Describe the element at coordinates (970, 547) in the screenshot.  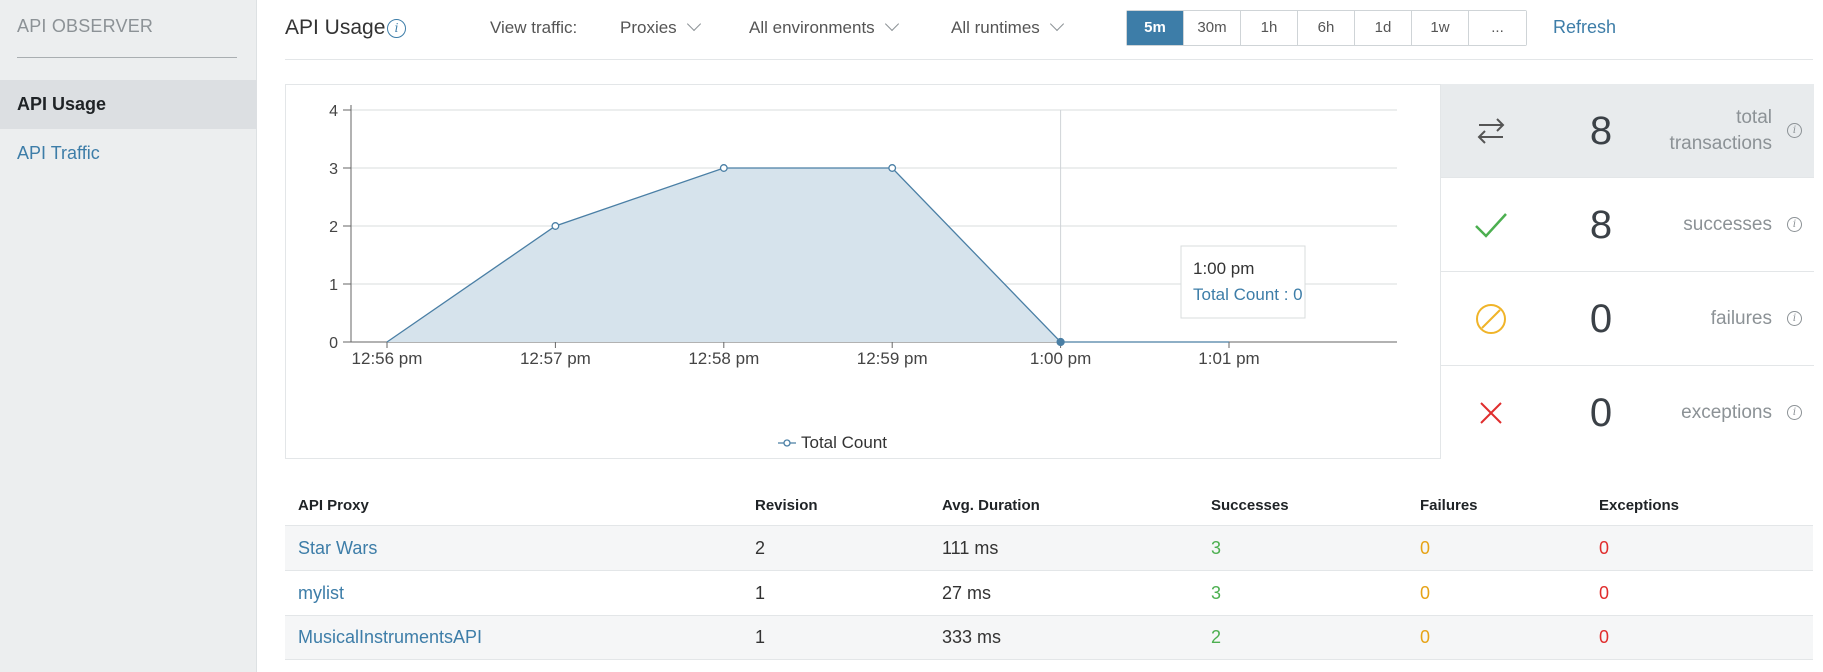
I see `duration-cell: 111 ms` at that location.